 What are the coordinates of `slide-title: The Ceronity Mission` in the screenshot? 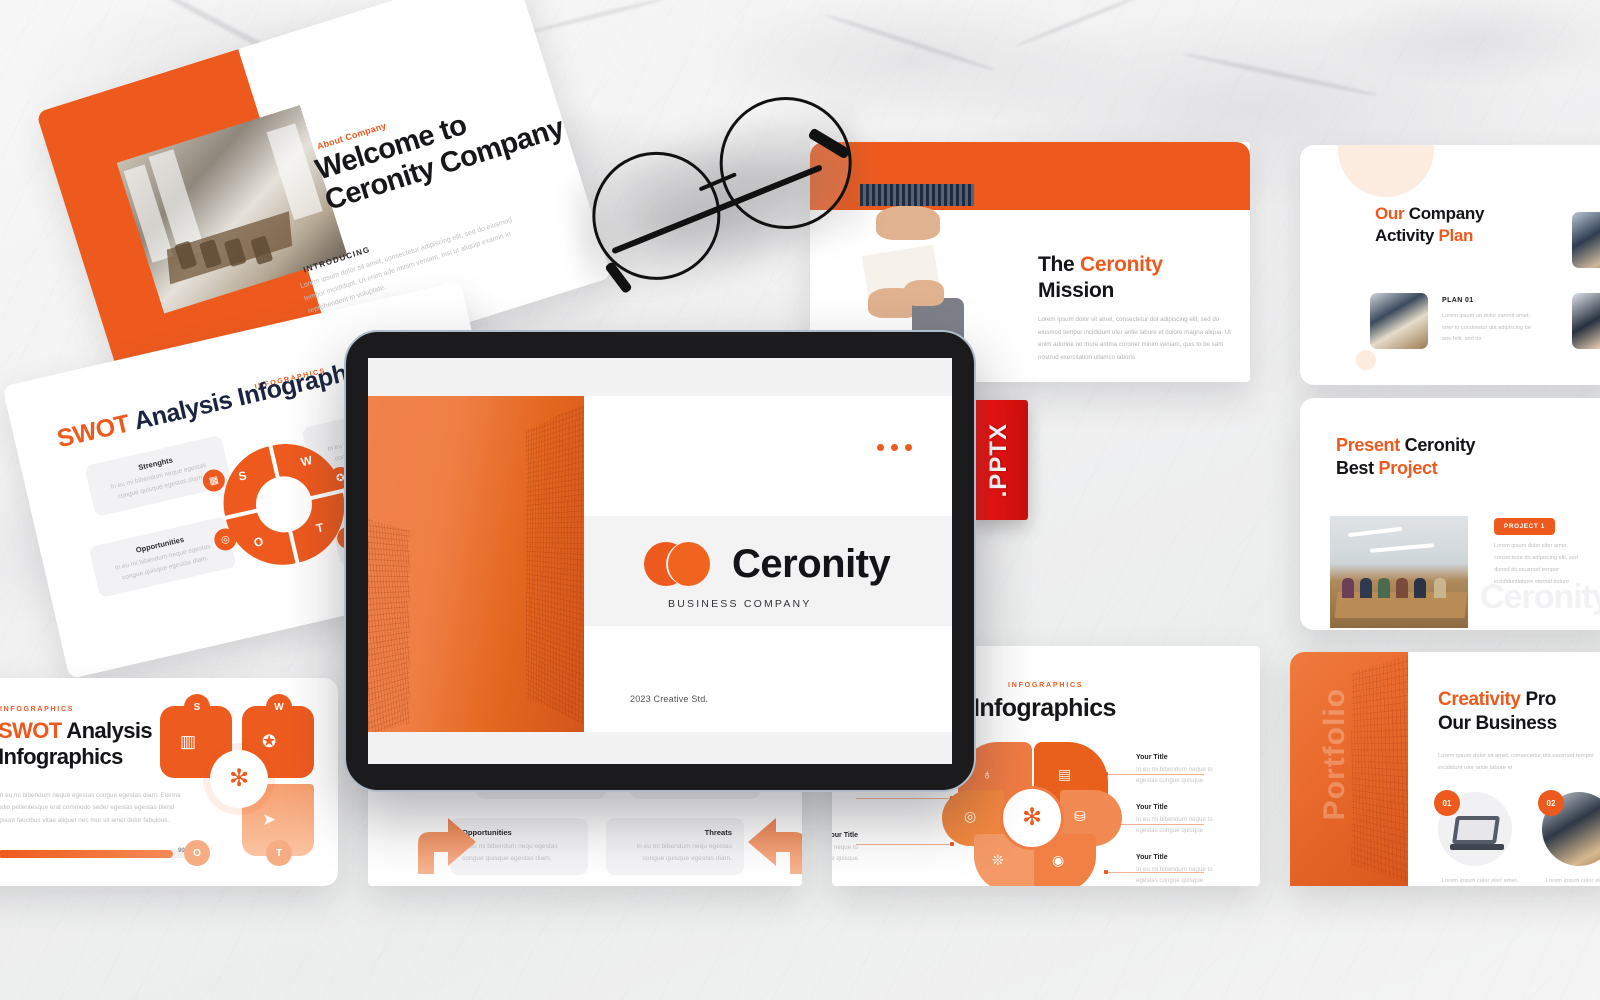 It's located at (1100, 278).